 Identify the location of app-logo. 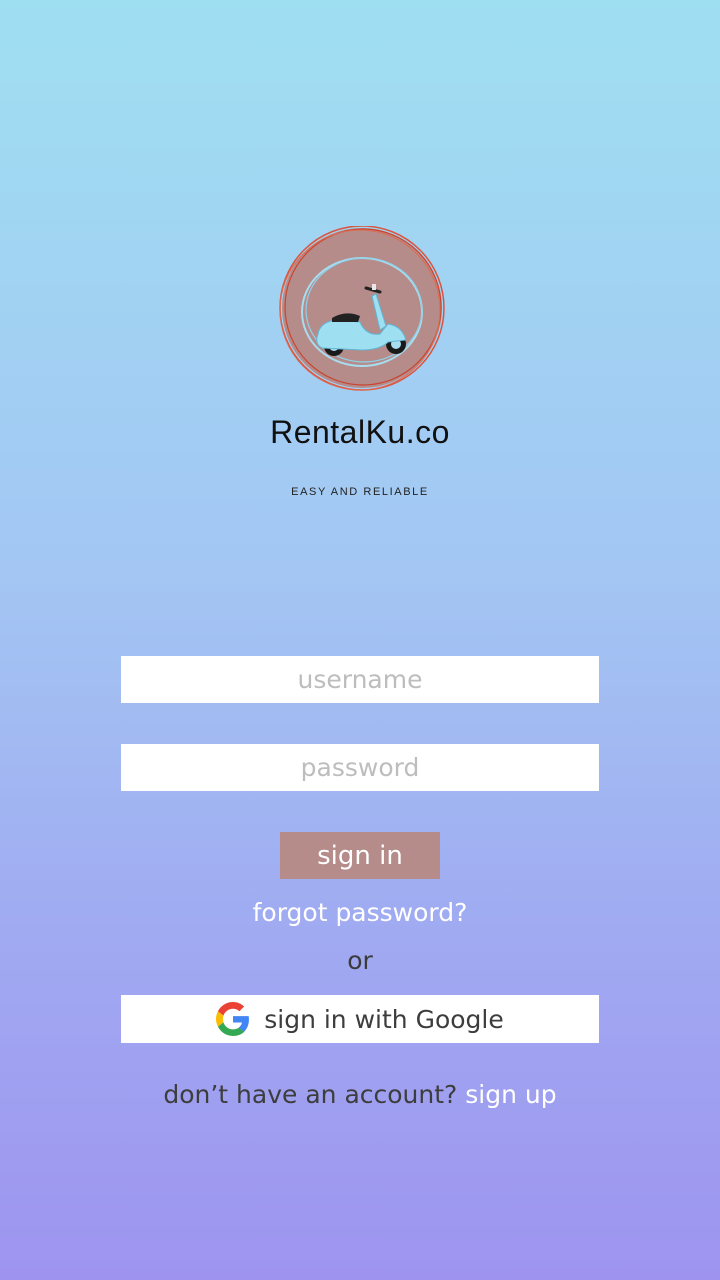
(362, 311).